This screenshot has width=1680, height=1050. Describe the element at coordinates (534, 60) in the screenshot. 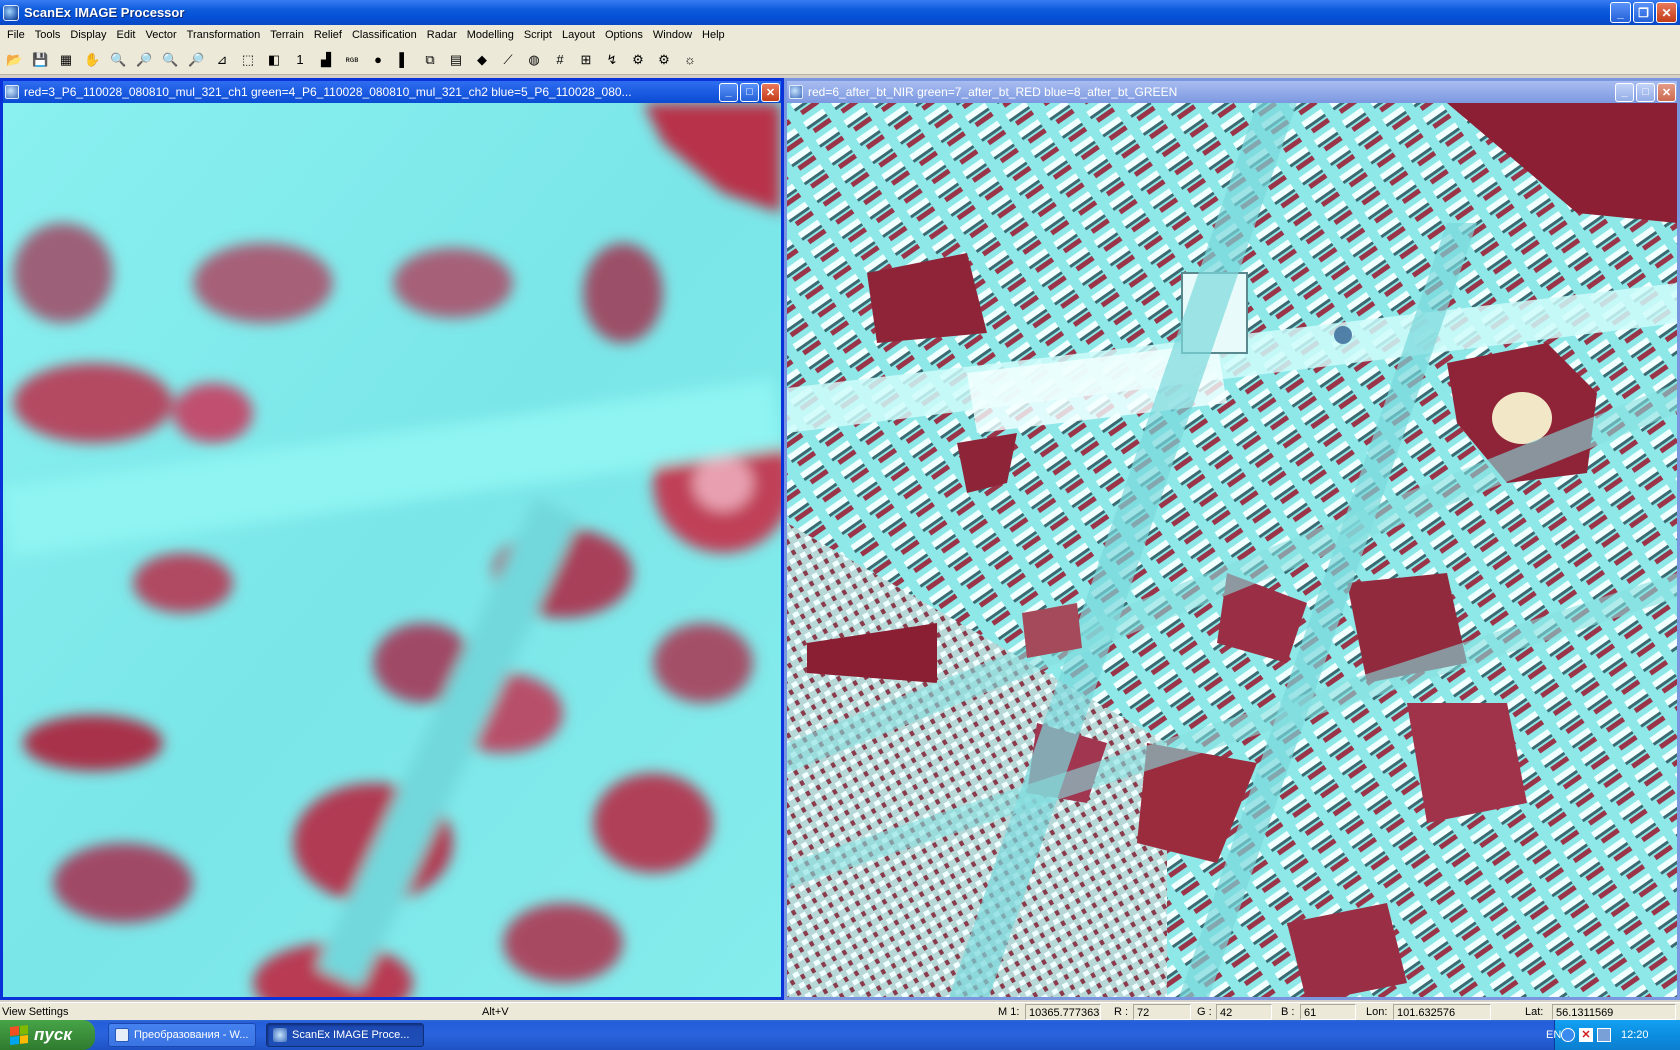

I see `globe-button: ◍` at that location.